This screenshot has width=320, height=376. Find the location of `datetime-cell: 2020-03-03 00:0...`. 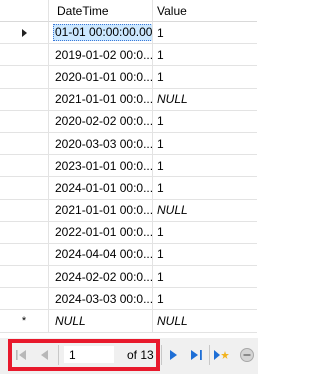

datetime-cell: 2020-03-03 00:0... is located at coordinates (101, 144).